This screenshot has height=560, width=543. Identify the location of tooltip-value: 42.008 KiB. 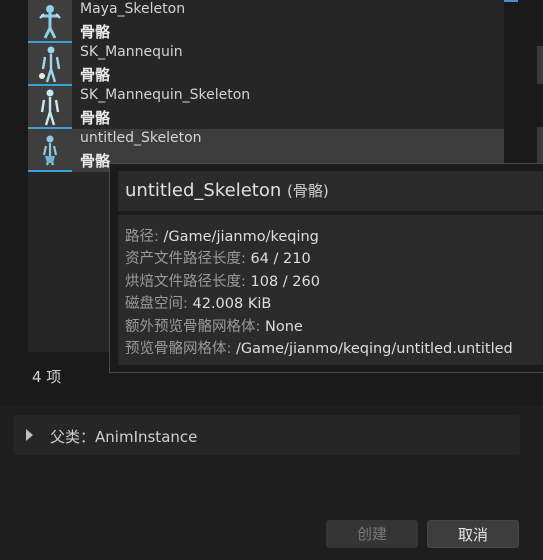
(232, 304).